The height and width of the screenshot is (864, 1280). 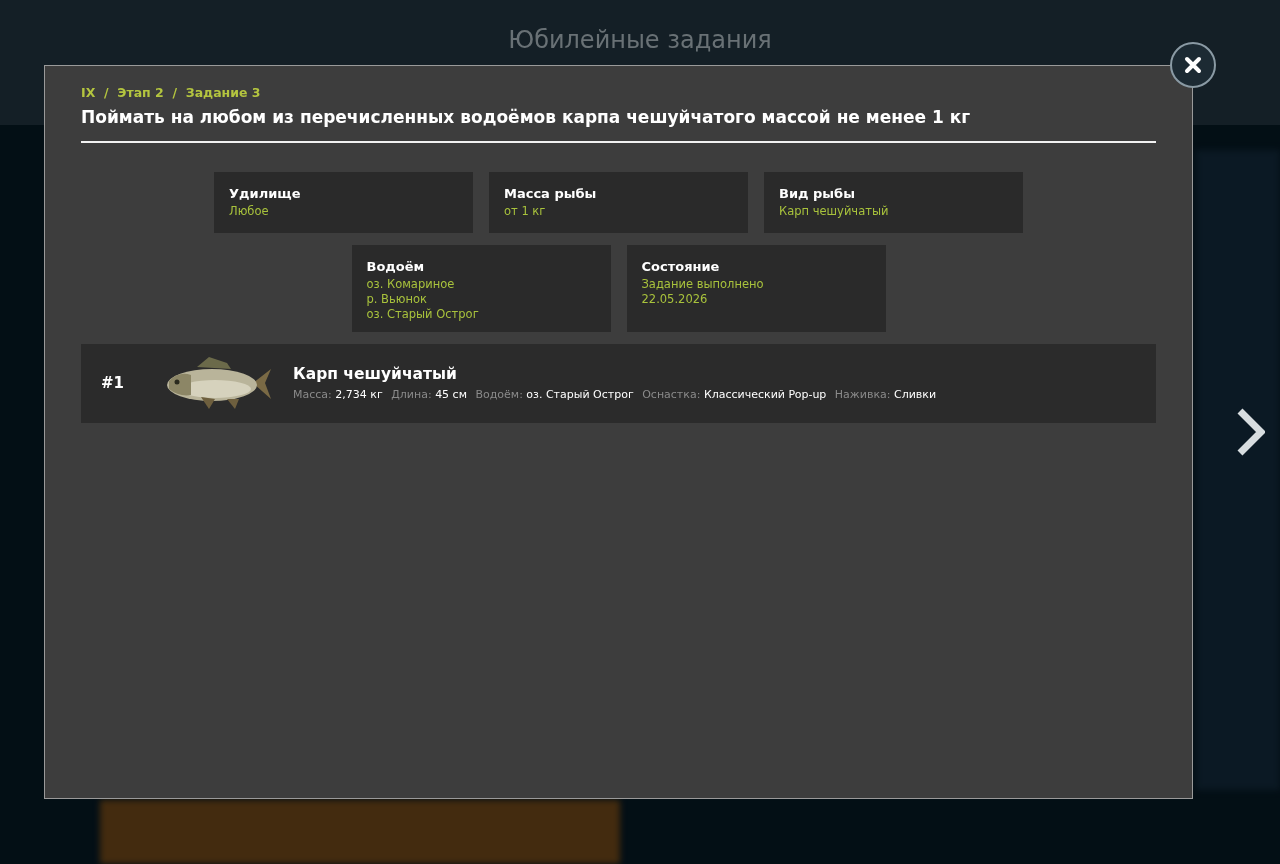 What do you see at coordinates (525, 211) in the screenshot?
I see `condition-value: от 1 кг` at bounding box center [525, 211].